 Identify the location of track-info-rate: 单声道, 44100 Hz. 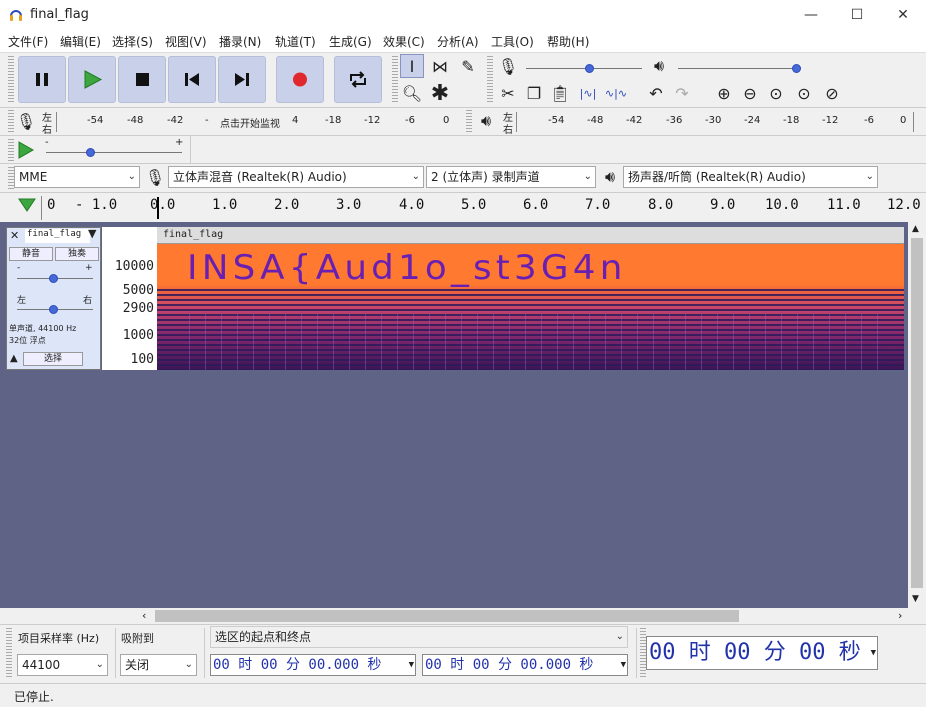
(43, 328).